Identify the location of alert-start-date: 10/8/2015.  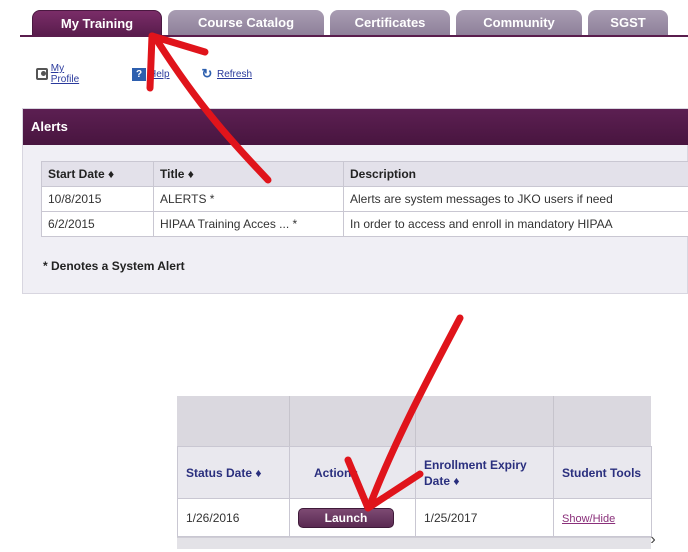
(97, 199).